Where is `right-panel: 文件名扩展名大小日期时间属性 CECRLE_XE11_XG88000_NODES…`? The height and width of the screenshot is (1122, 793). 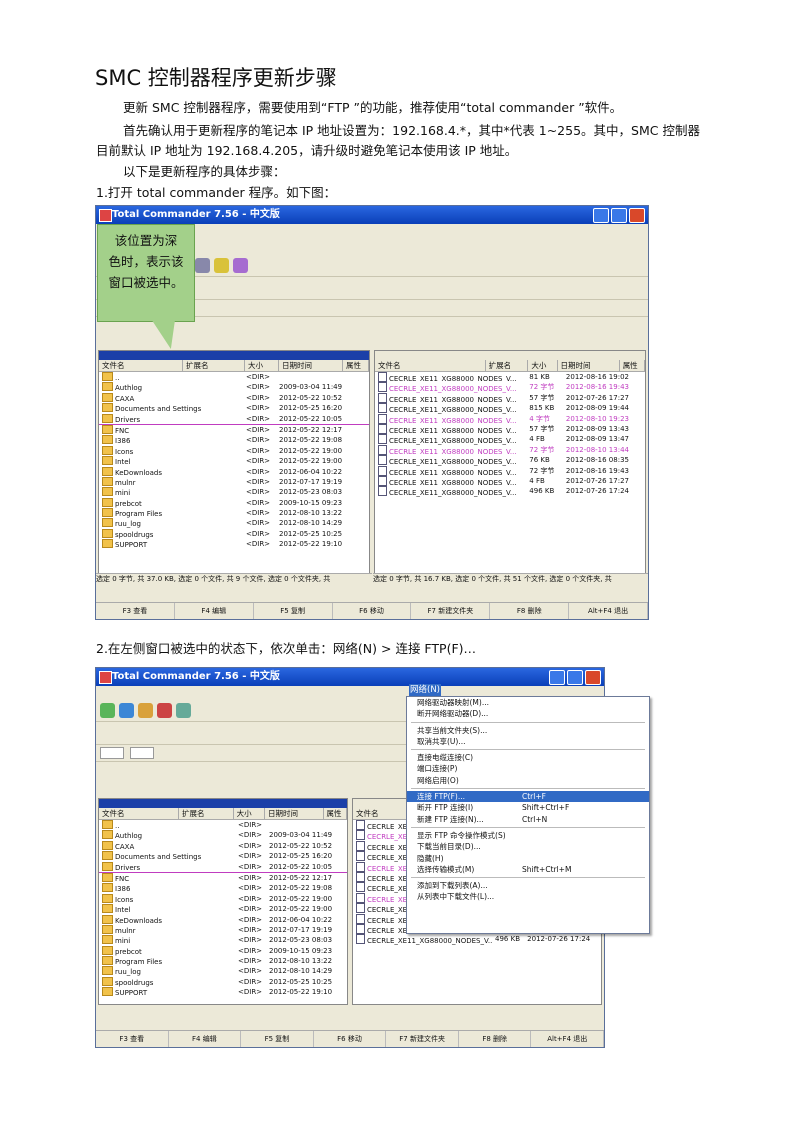
right-panel: 文件名扩展名大小日期时间属性 CECRLE_XE11_XG88000_NODES… is located at coordinates (510, 462).